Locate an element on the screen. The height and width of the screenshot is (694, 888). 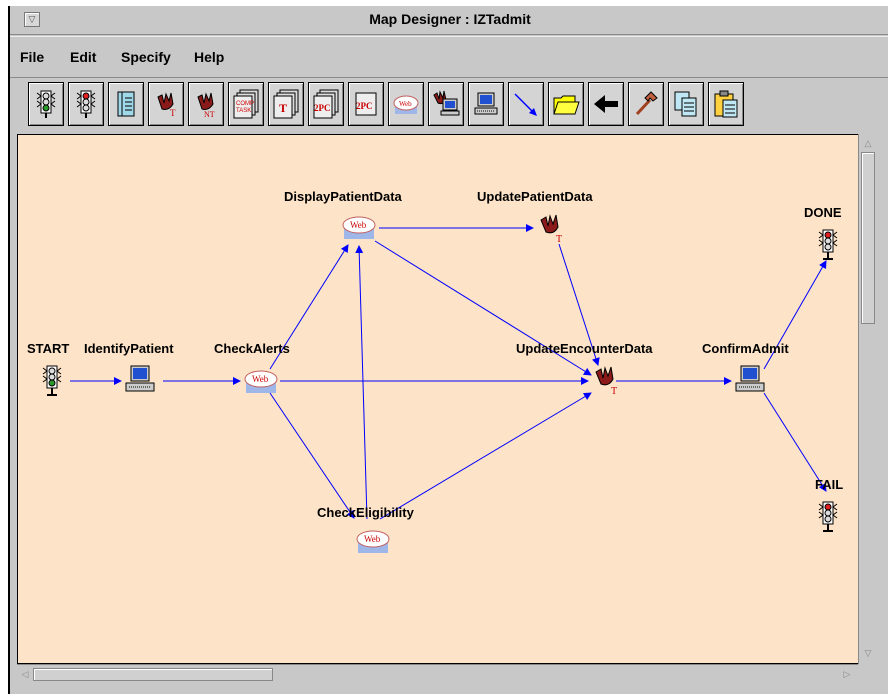
hammer-button is located at coordinates (646, 104).